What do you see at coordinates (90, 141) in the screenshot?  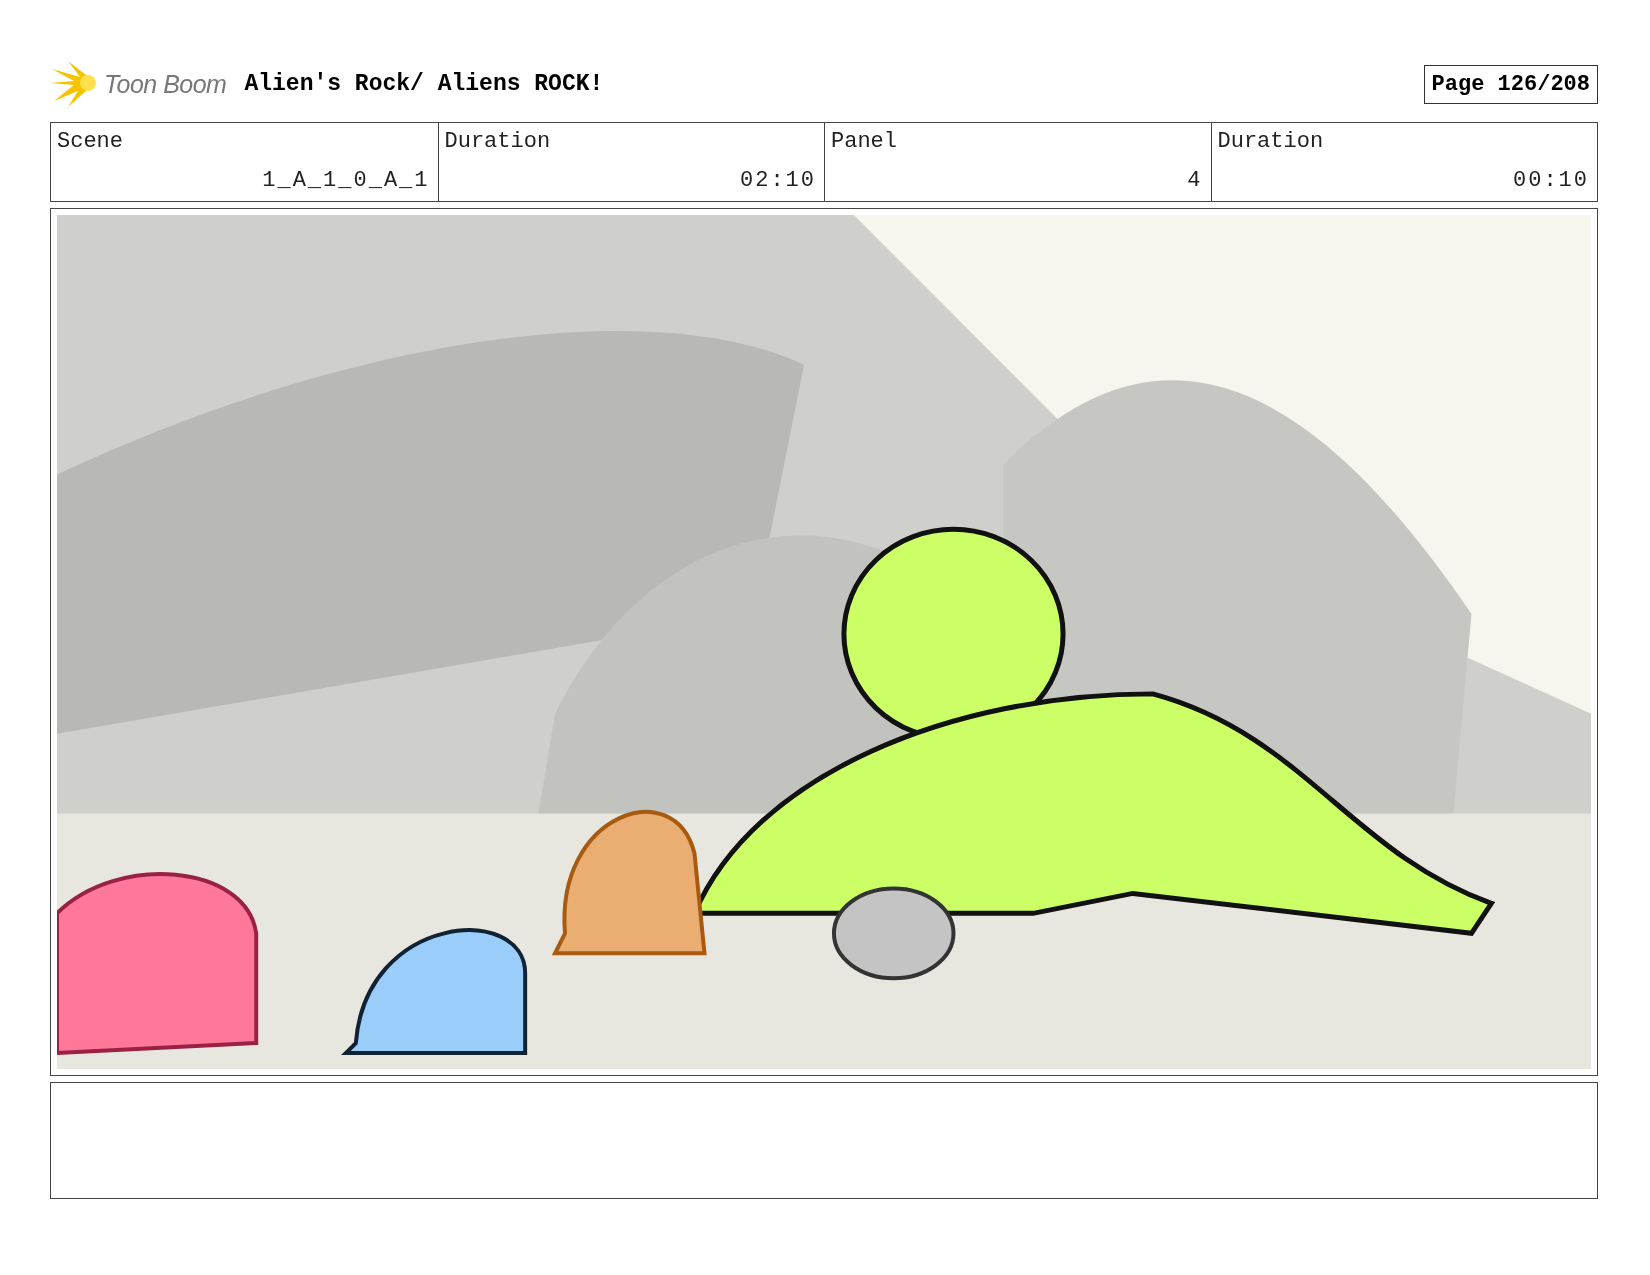 I see `column-header: Scene` at bounding box center [90, 141].